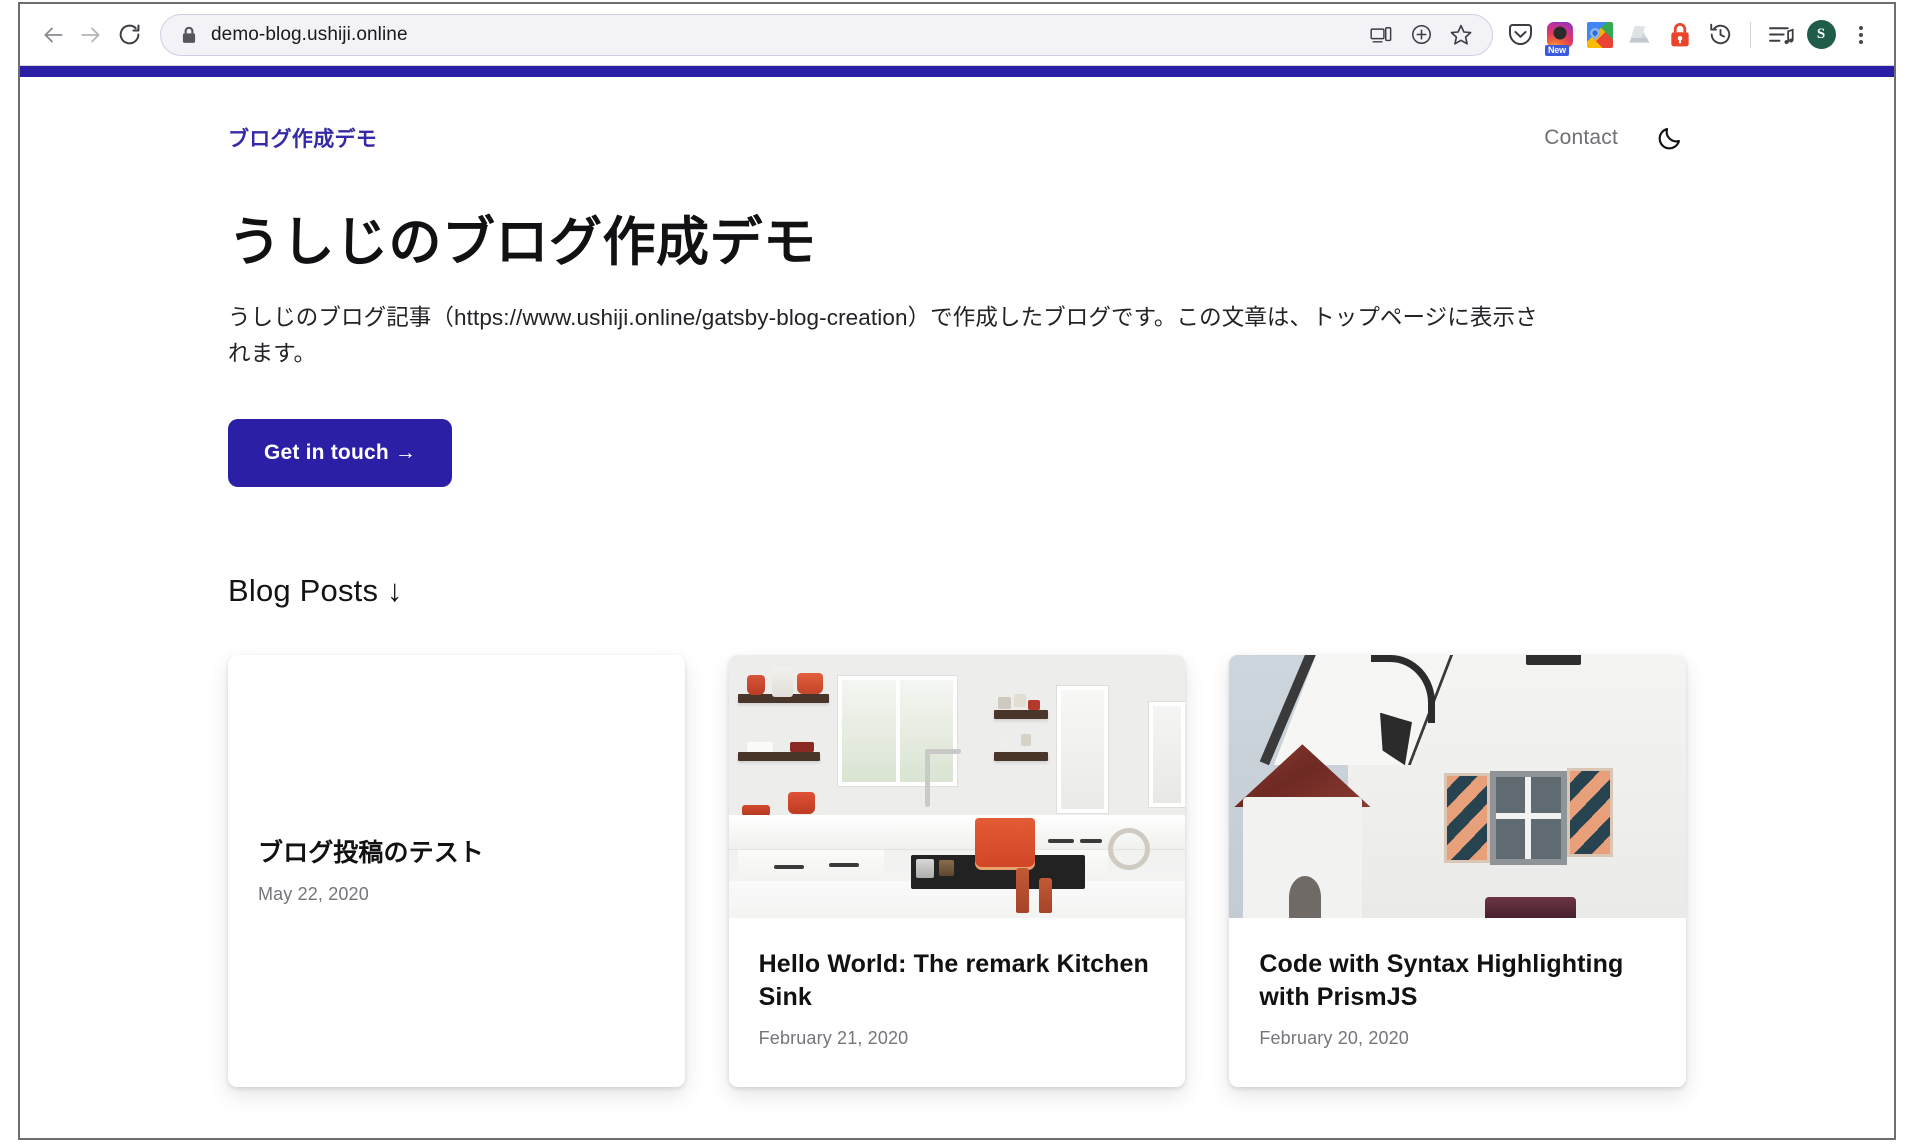 The height and width of the screenshot is (1148, 1914). What do you see at coordinates (957, 115) in the screenshot?
I see `site-header: ブログ作成デモ Contact` at bounding box center [957, 115].